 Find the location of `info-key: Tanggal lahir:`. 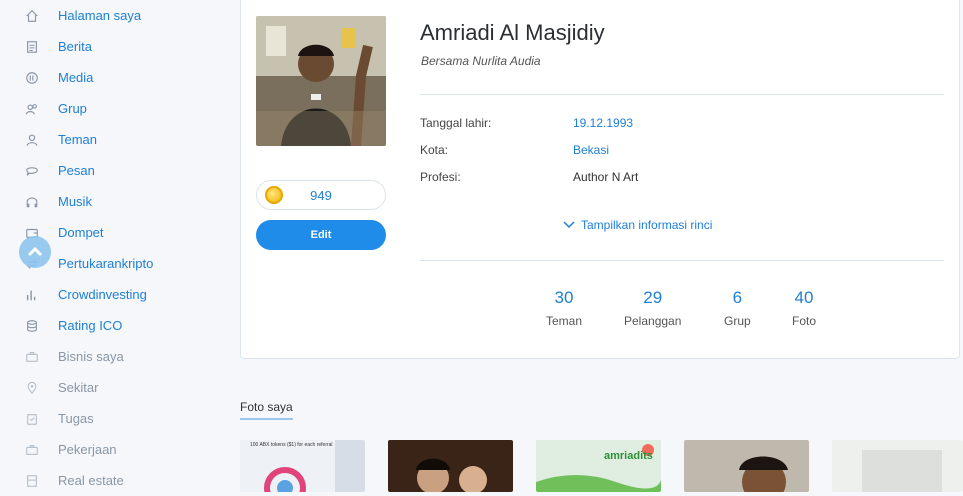

info-key: Tanggal lahir: is located at coordinates (456, 123).